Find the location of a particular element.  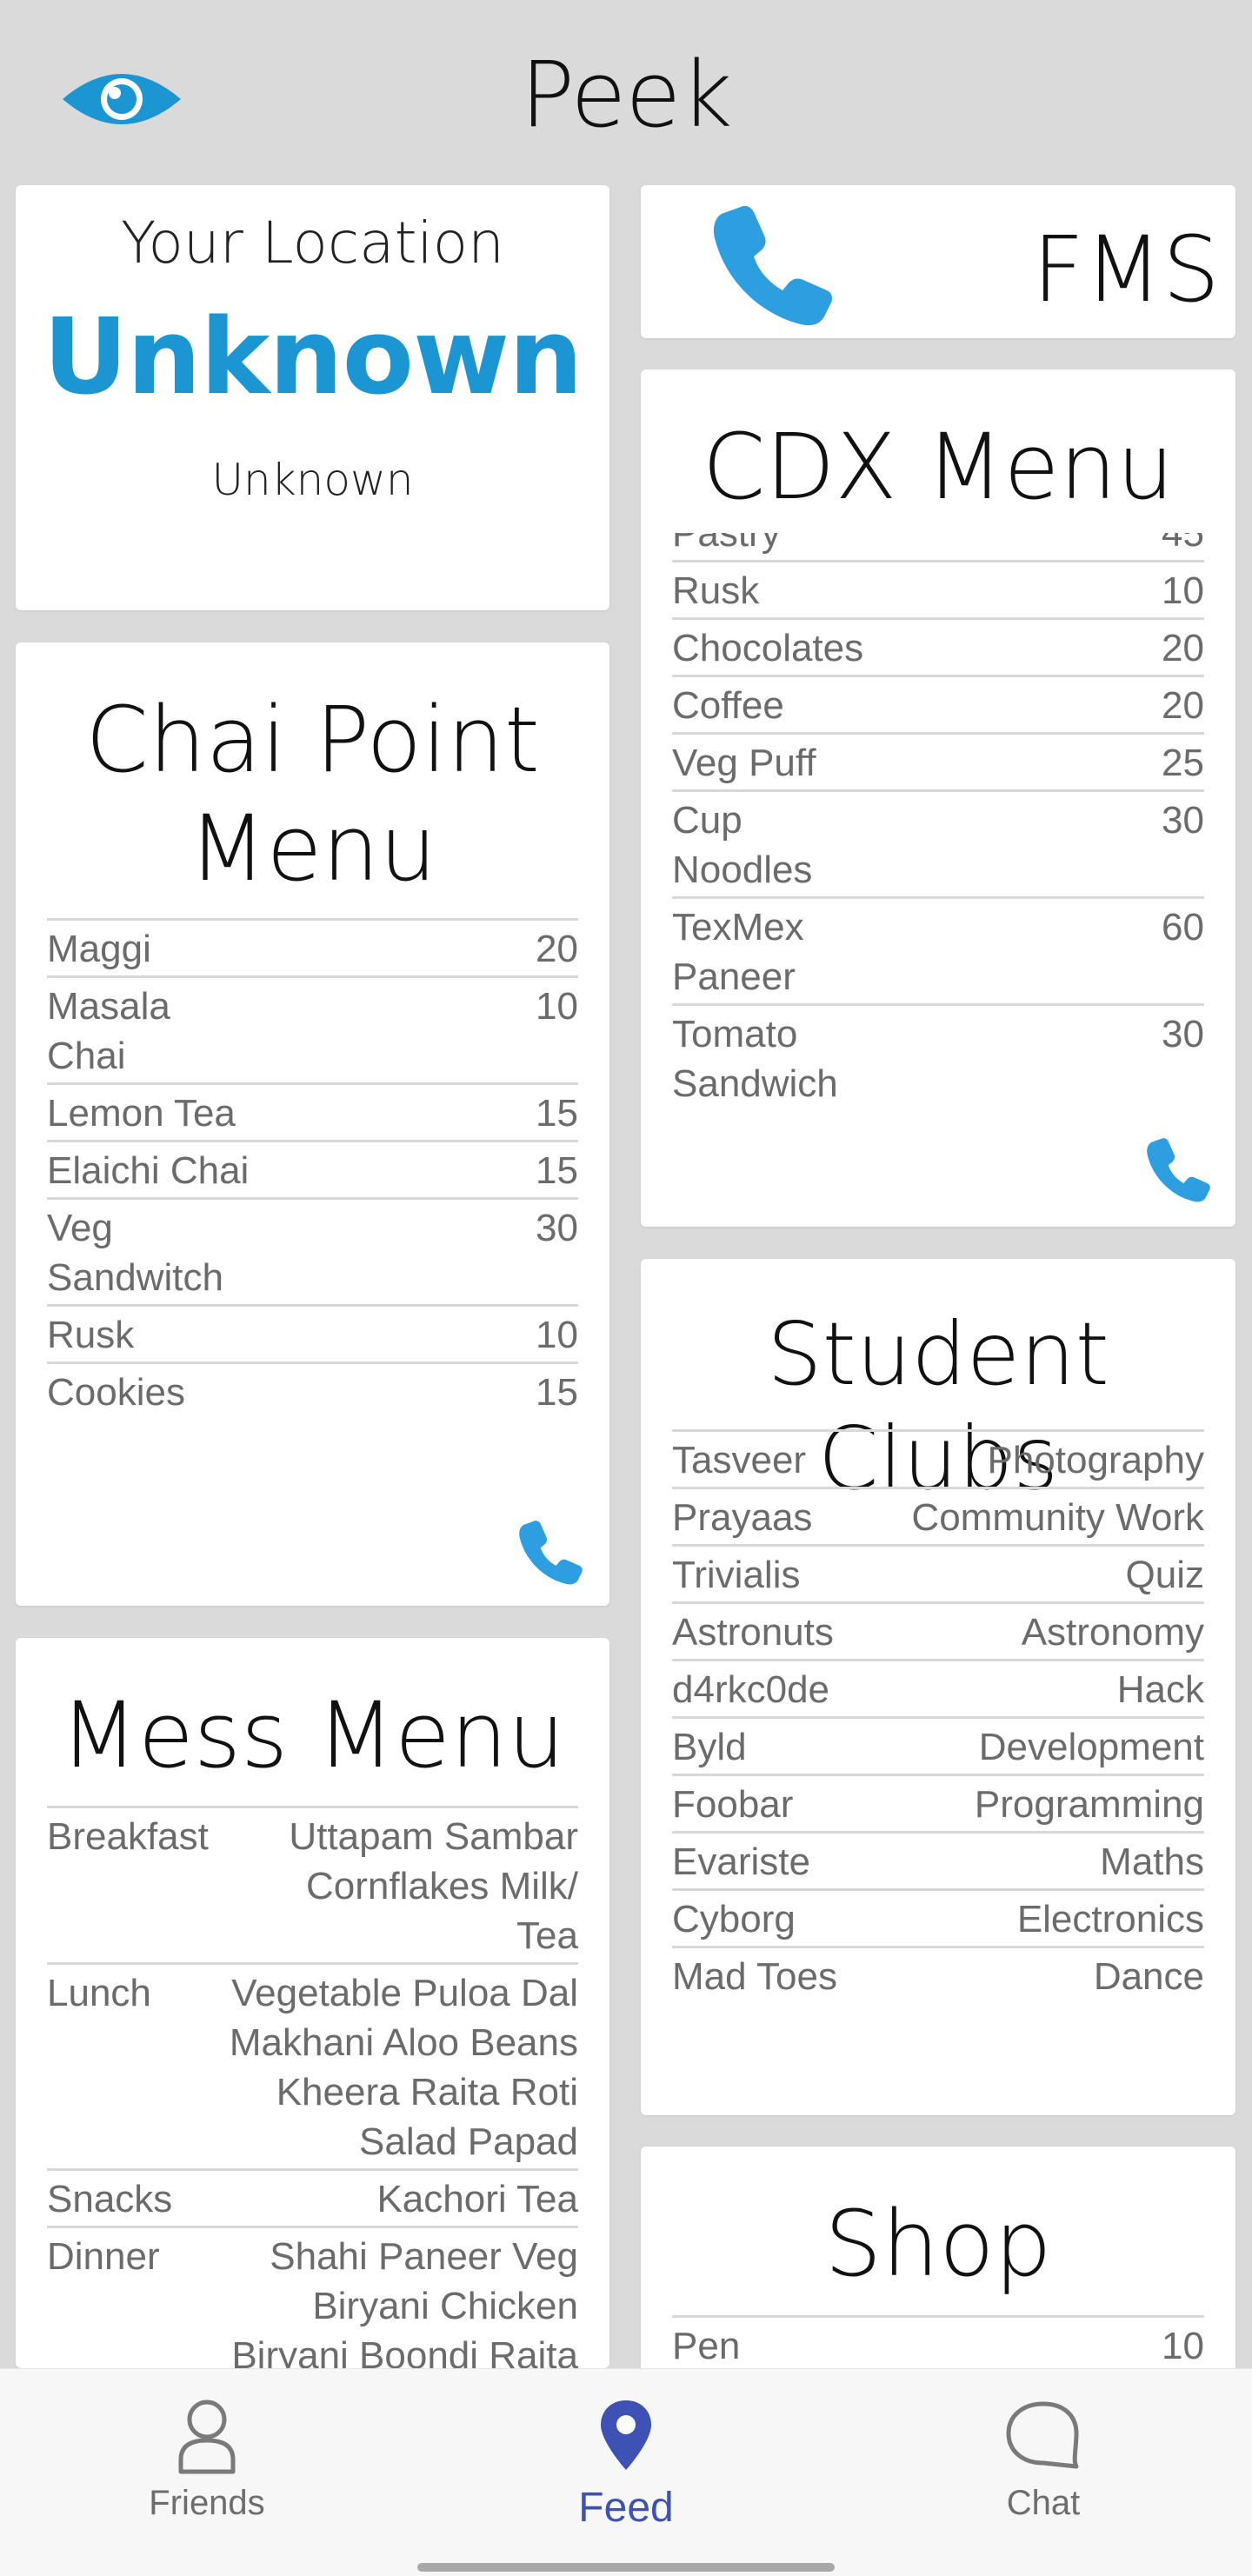

nav-feed-label: Feed is located at coordinates (626, 2508).